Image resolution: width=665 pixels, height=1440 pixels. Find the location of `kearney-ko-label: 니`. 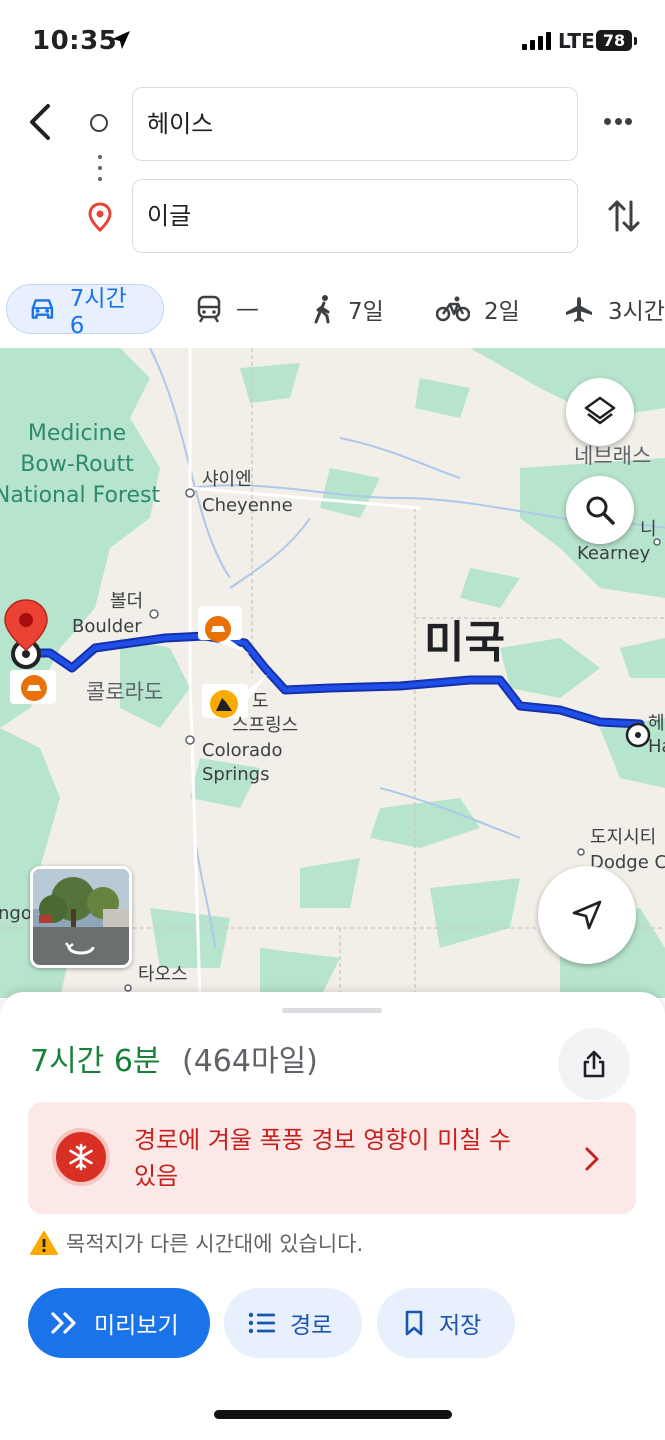

kearney-ko-label: 니 is located at coordinates (648, 529).